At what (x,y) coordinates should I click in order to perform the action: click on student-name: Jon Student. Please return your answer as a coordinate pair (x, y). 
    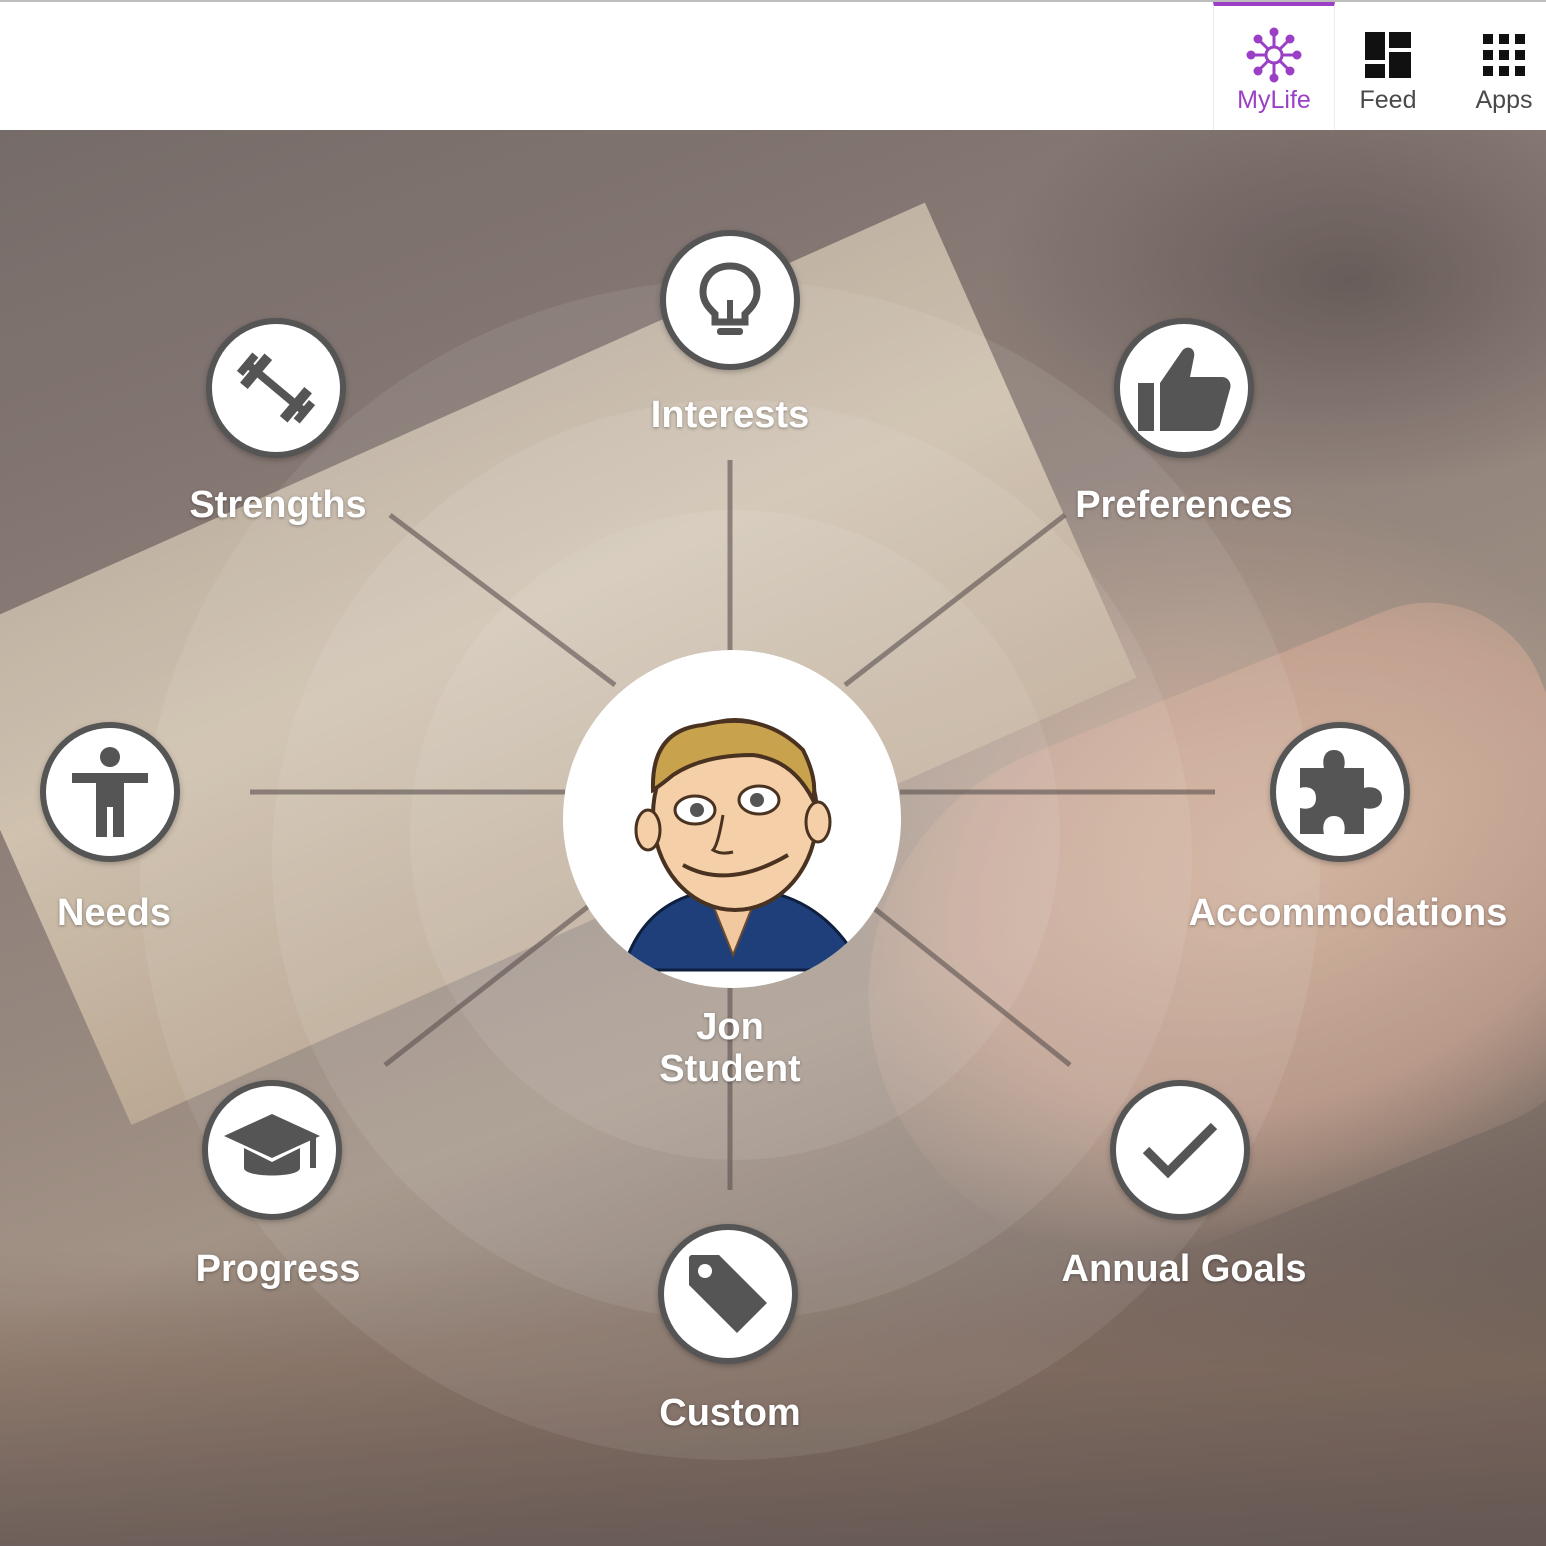
    Looking at the image, I should click on (730, 1048).